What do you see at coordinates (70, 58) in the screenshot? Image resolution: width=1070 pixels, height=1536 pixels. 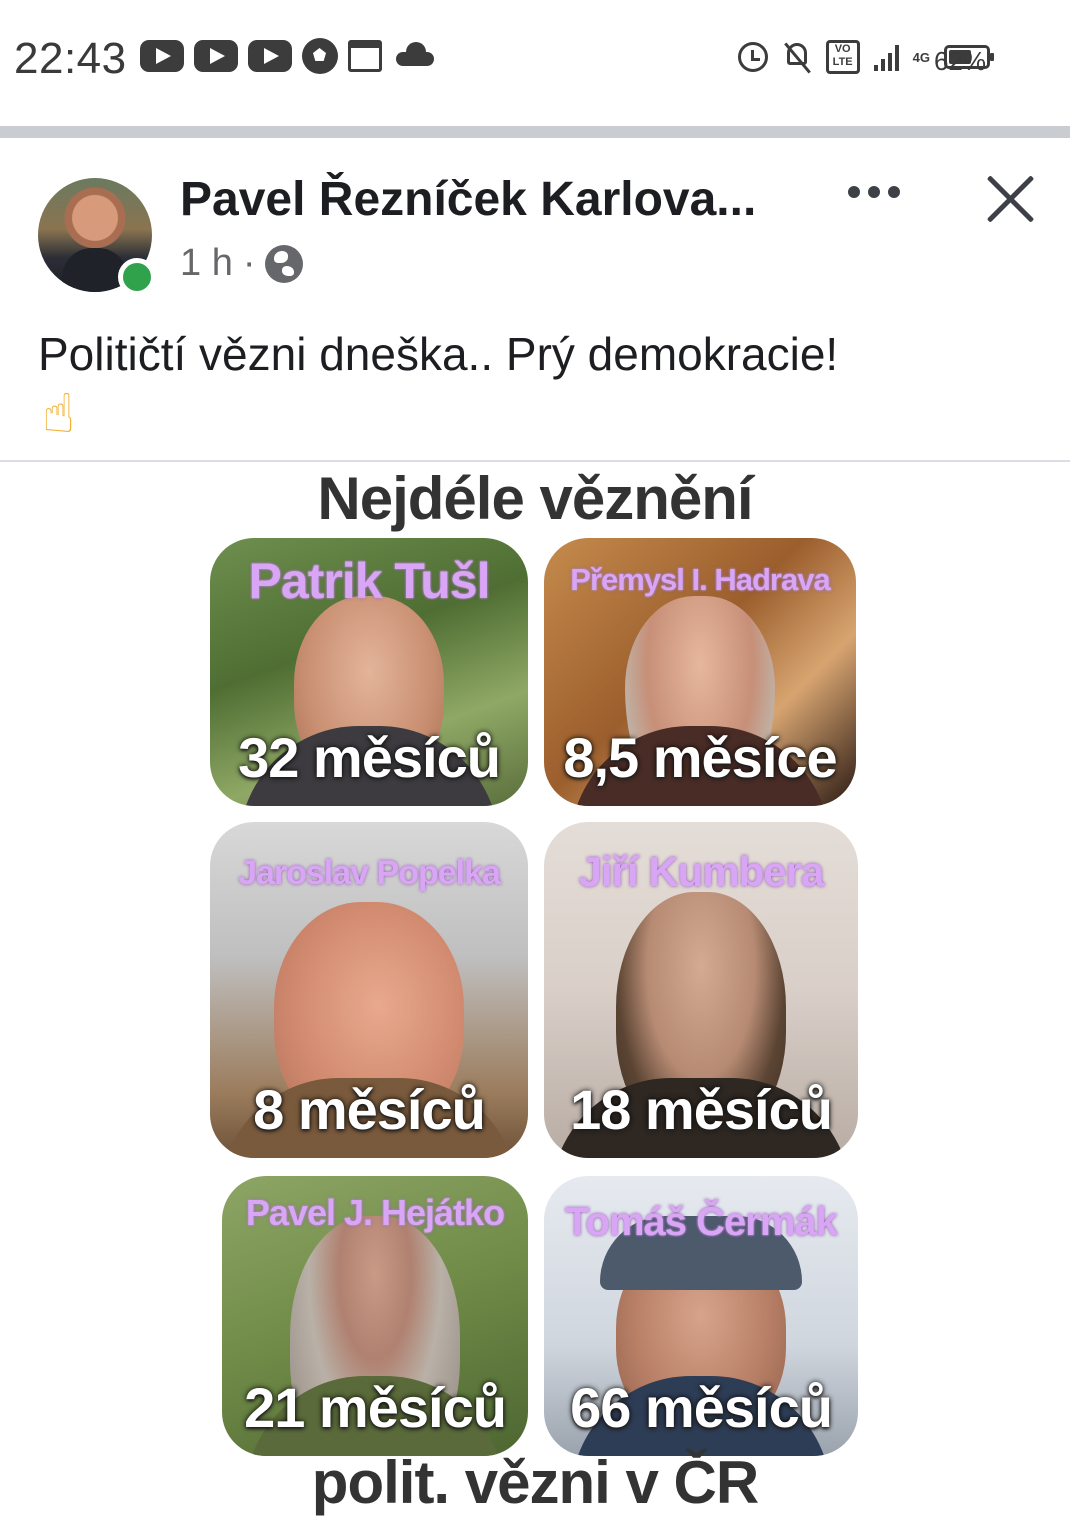 I see `clock: 22:43` at bounding box center [70, 58].